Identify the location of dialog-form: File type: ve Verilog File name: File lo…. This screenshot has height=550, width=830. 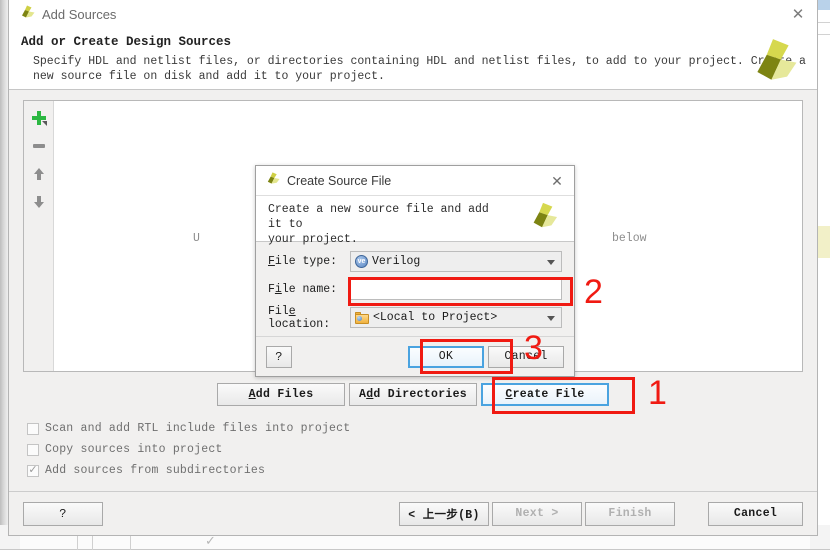
(415, 285).